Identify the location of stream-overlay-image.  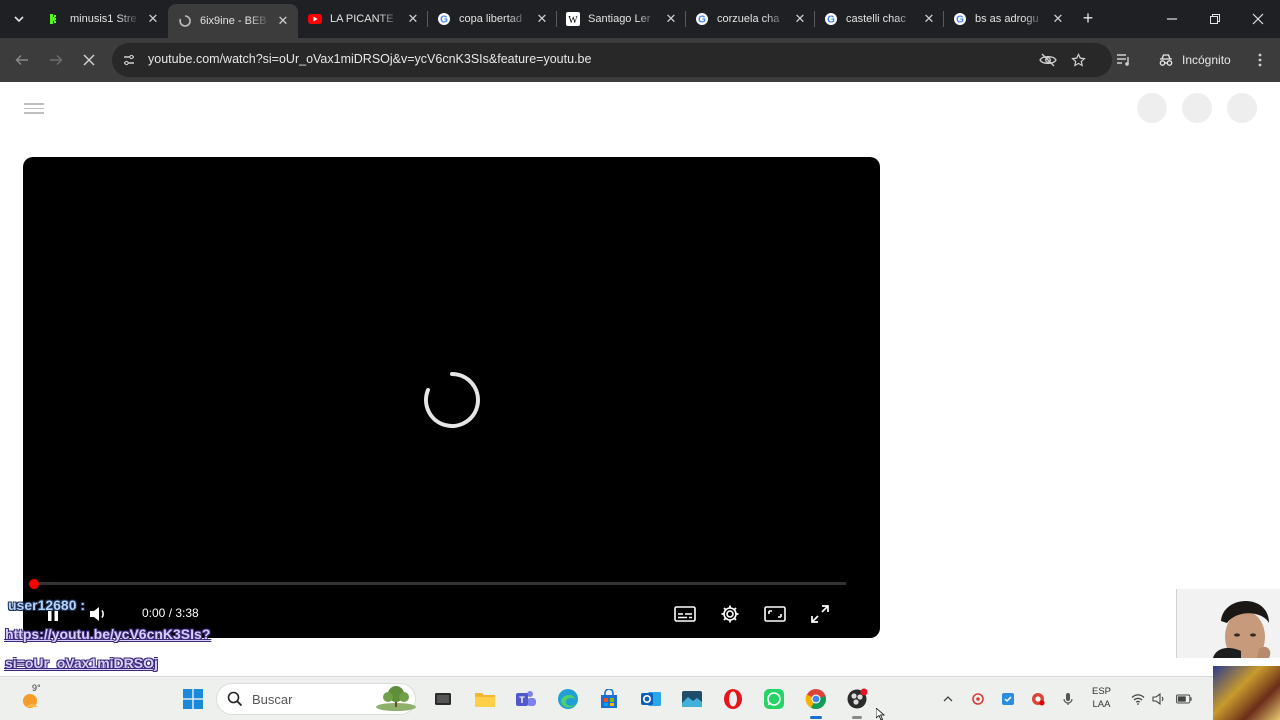
(1246, 693).